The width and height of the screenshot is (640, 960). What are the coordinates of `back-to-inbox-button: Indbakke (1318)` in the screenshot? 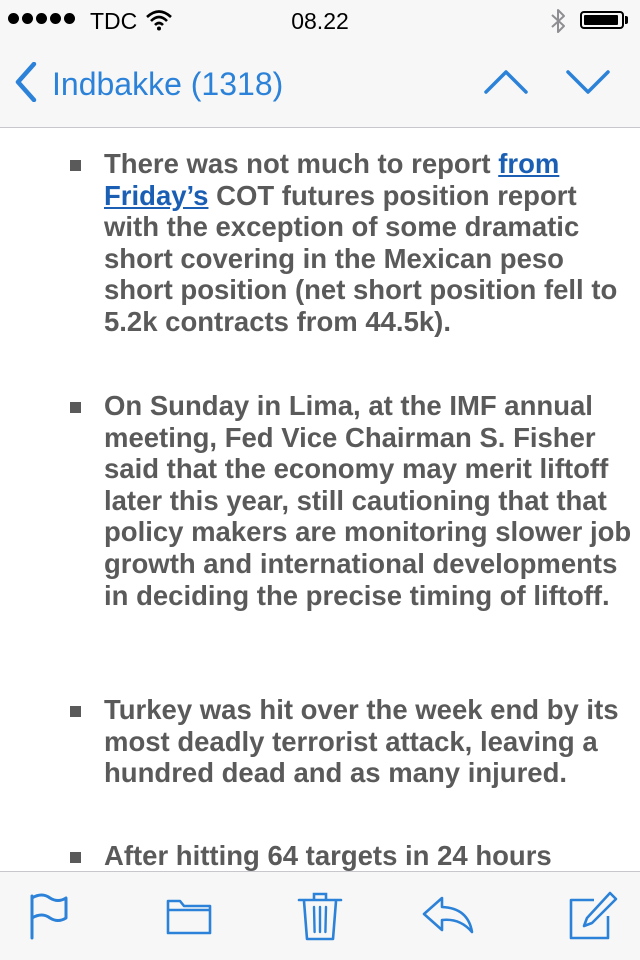 It's located at (149, 84).